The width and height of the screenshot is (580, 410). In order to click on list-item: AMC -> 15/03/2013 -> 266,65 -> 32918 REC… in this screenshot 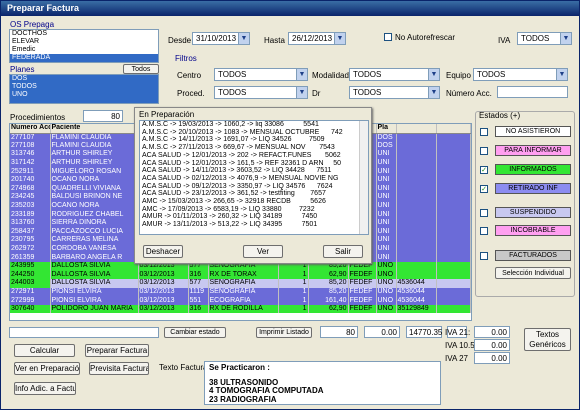, I will do `click(254, 202)`.